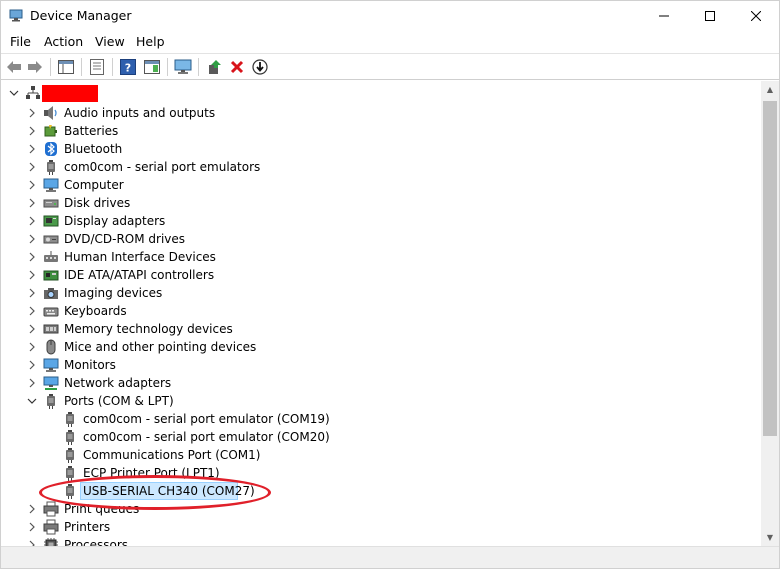 The image size is (780, 569). I want to click on tree-item-ports-com-lpt: Ports (COM & LPT), so click(371, 401).